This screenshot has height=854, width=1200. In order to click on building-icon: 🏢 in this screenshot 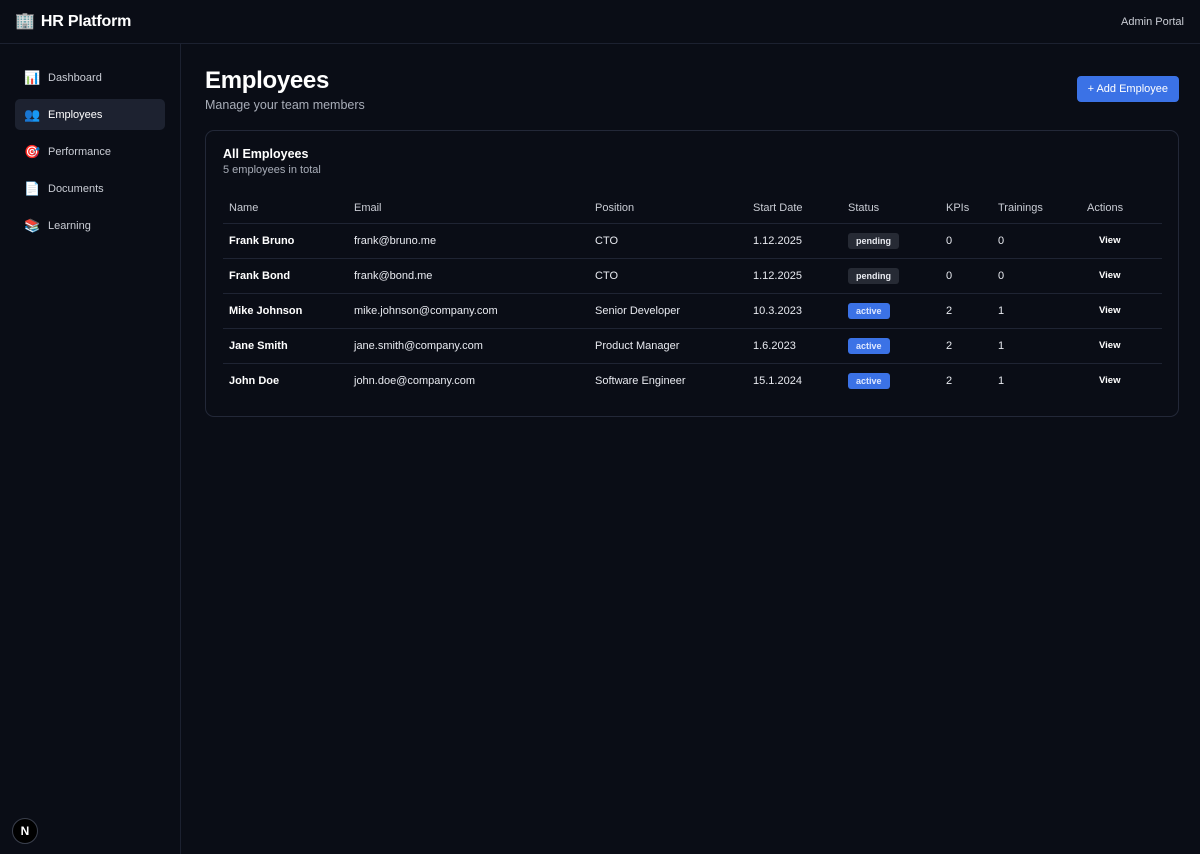, I will do `click(25, 21)`.